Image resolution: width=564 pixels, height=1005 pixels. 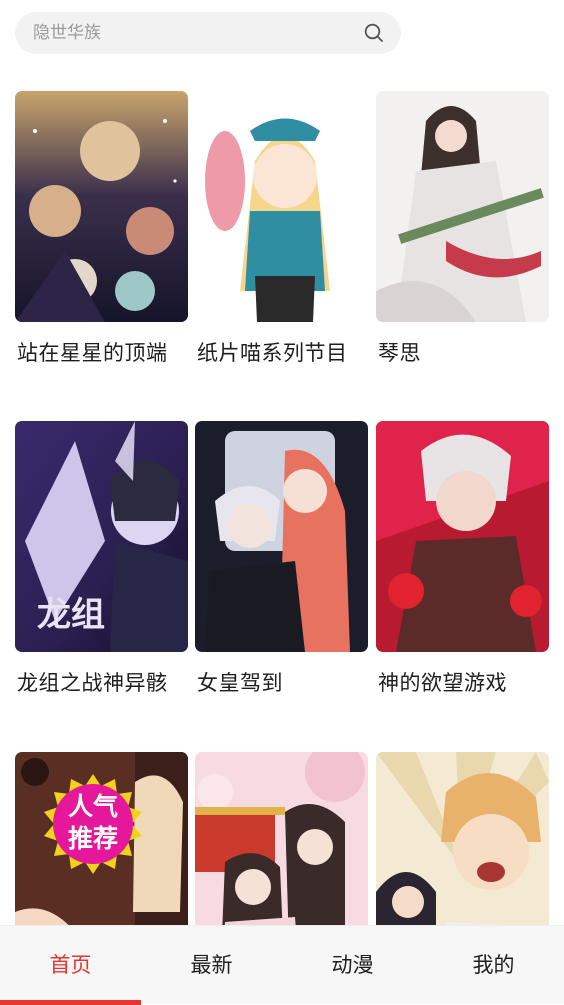 What do you see at coordinates (71, 615) in the screenshot?
I see `svg-text: 龙组` at bounding box center [71, 615].